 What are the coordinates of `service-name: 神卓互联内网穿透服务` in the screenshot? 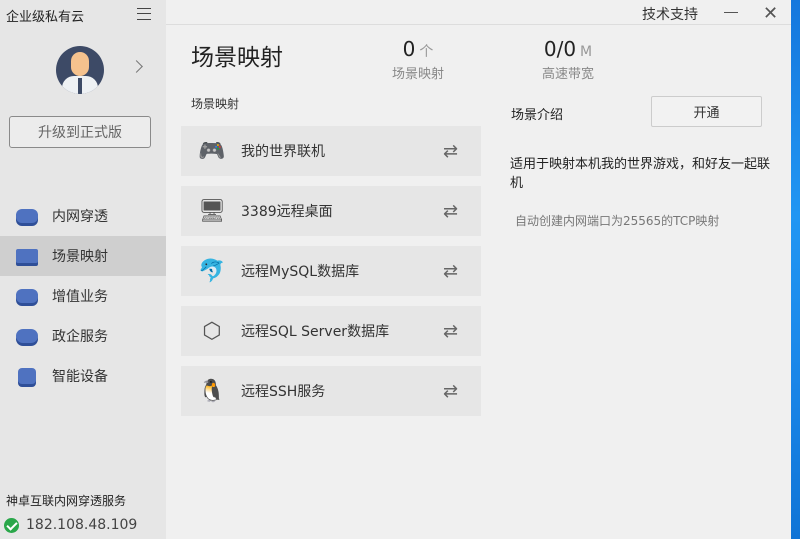 It's located at (66, 501).